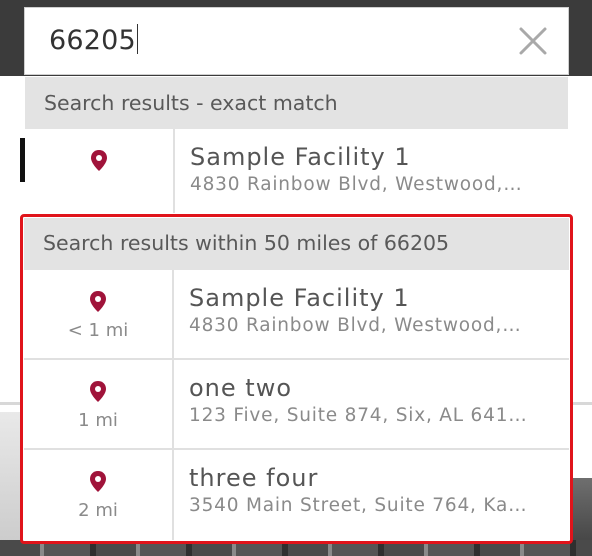 Image resolution: width=592 pixels, height=556 pixels. Describe the element at coordinates (241, 388) in the screenshot. I see `facility-name: one two` at that location.